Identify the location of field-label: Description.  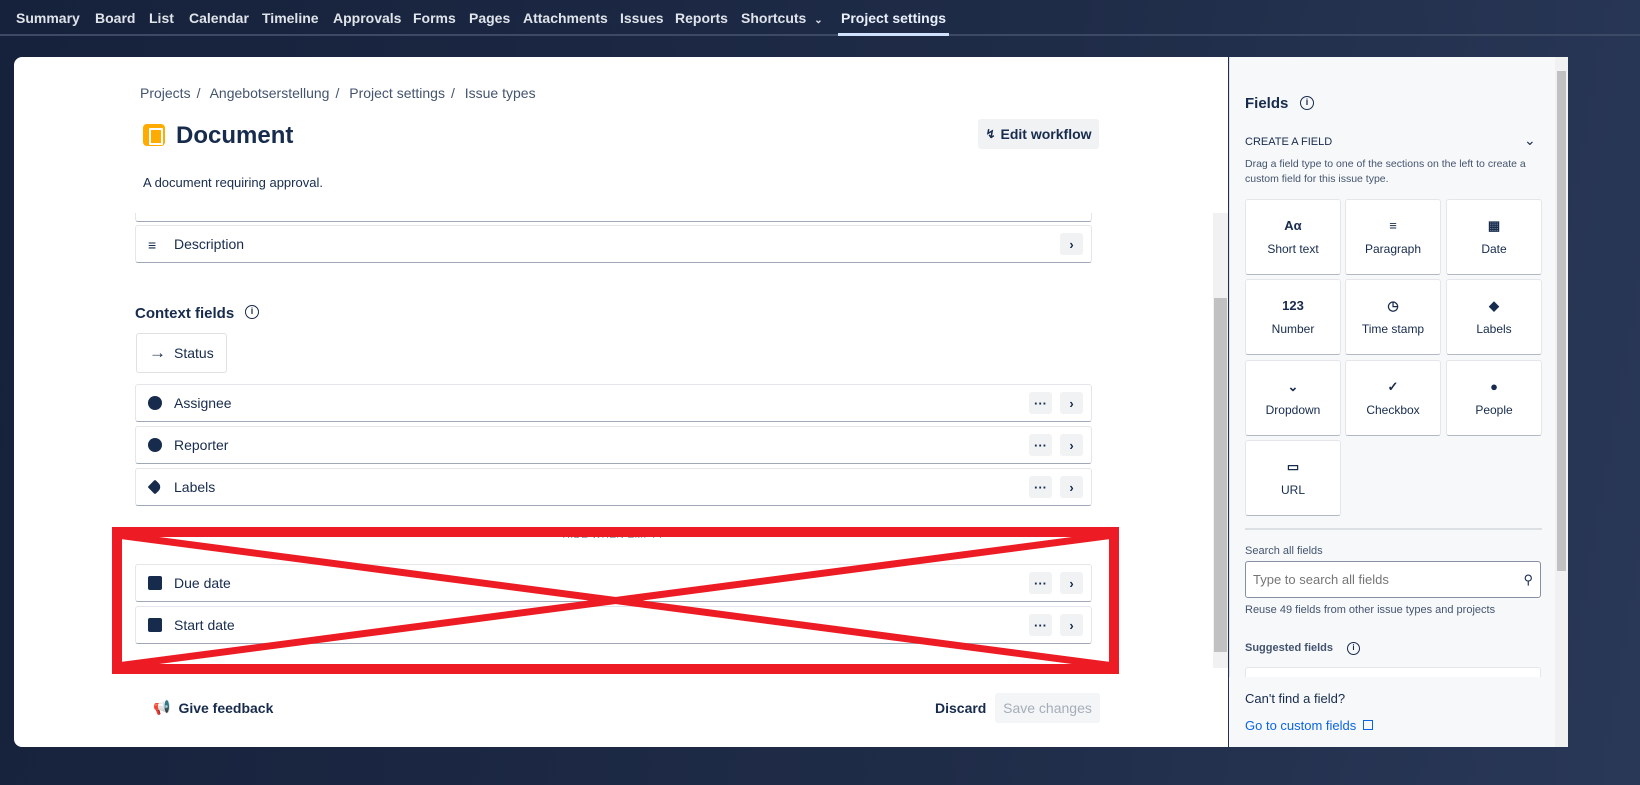
(209, 244).